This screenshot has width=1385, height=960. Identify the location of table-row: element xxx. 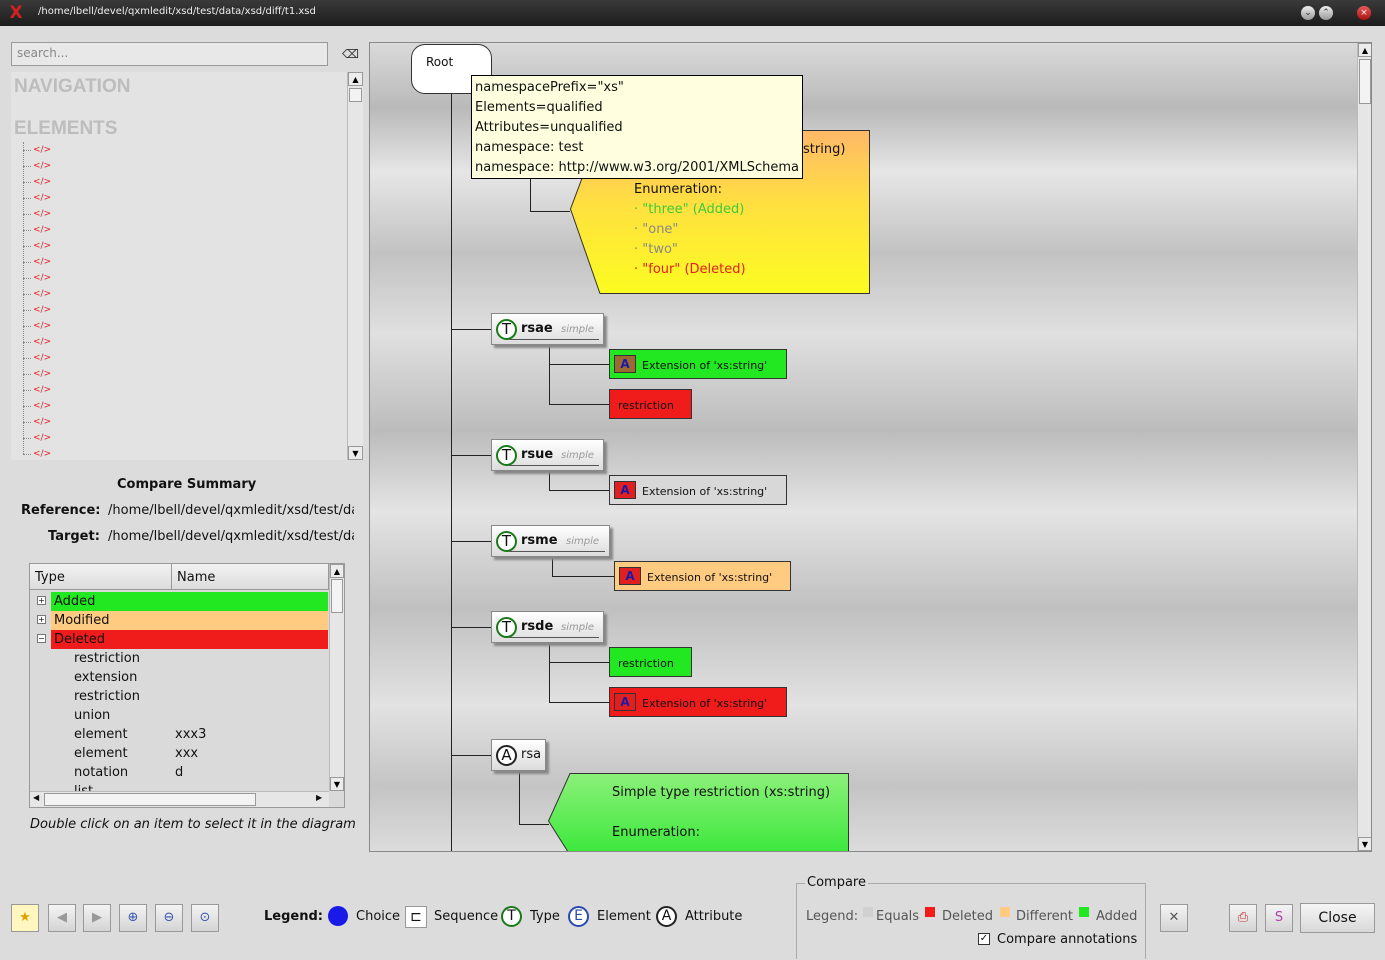
(179, 753).